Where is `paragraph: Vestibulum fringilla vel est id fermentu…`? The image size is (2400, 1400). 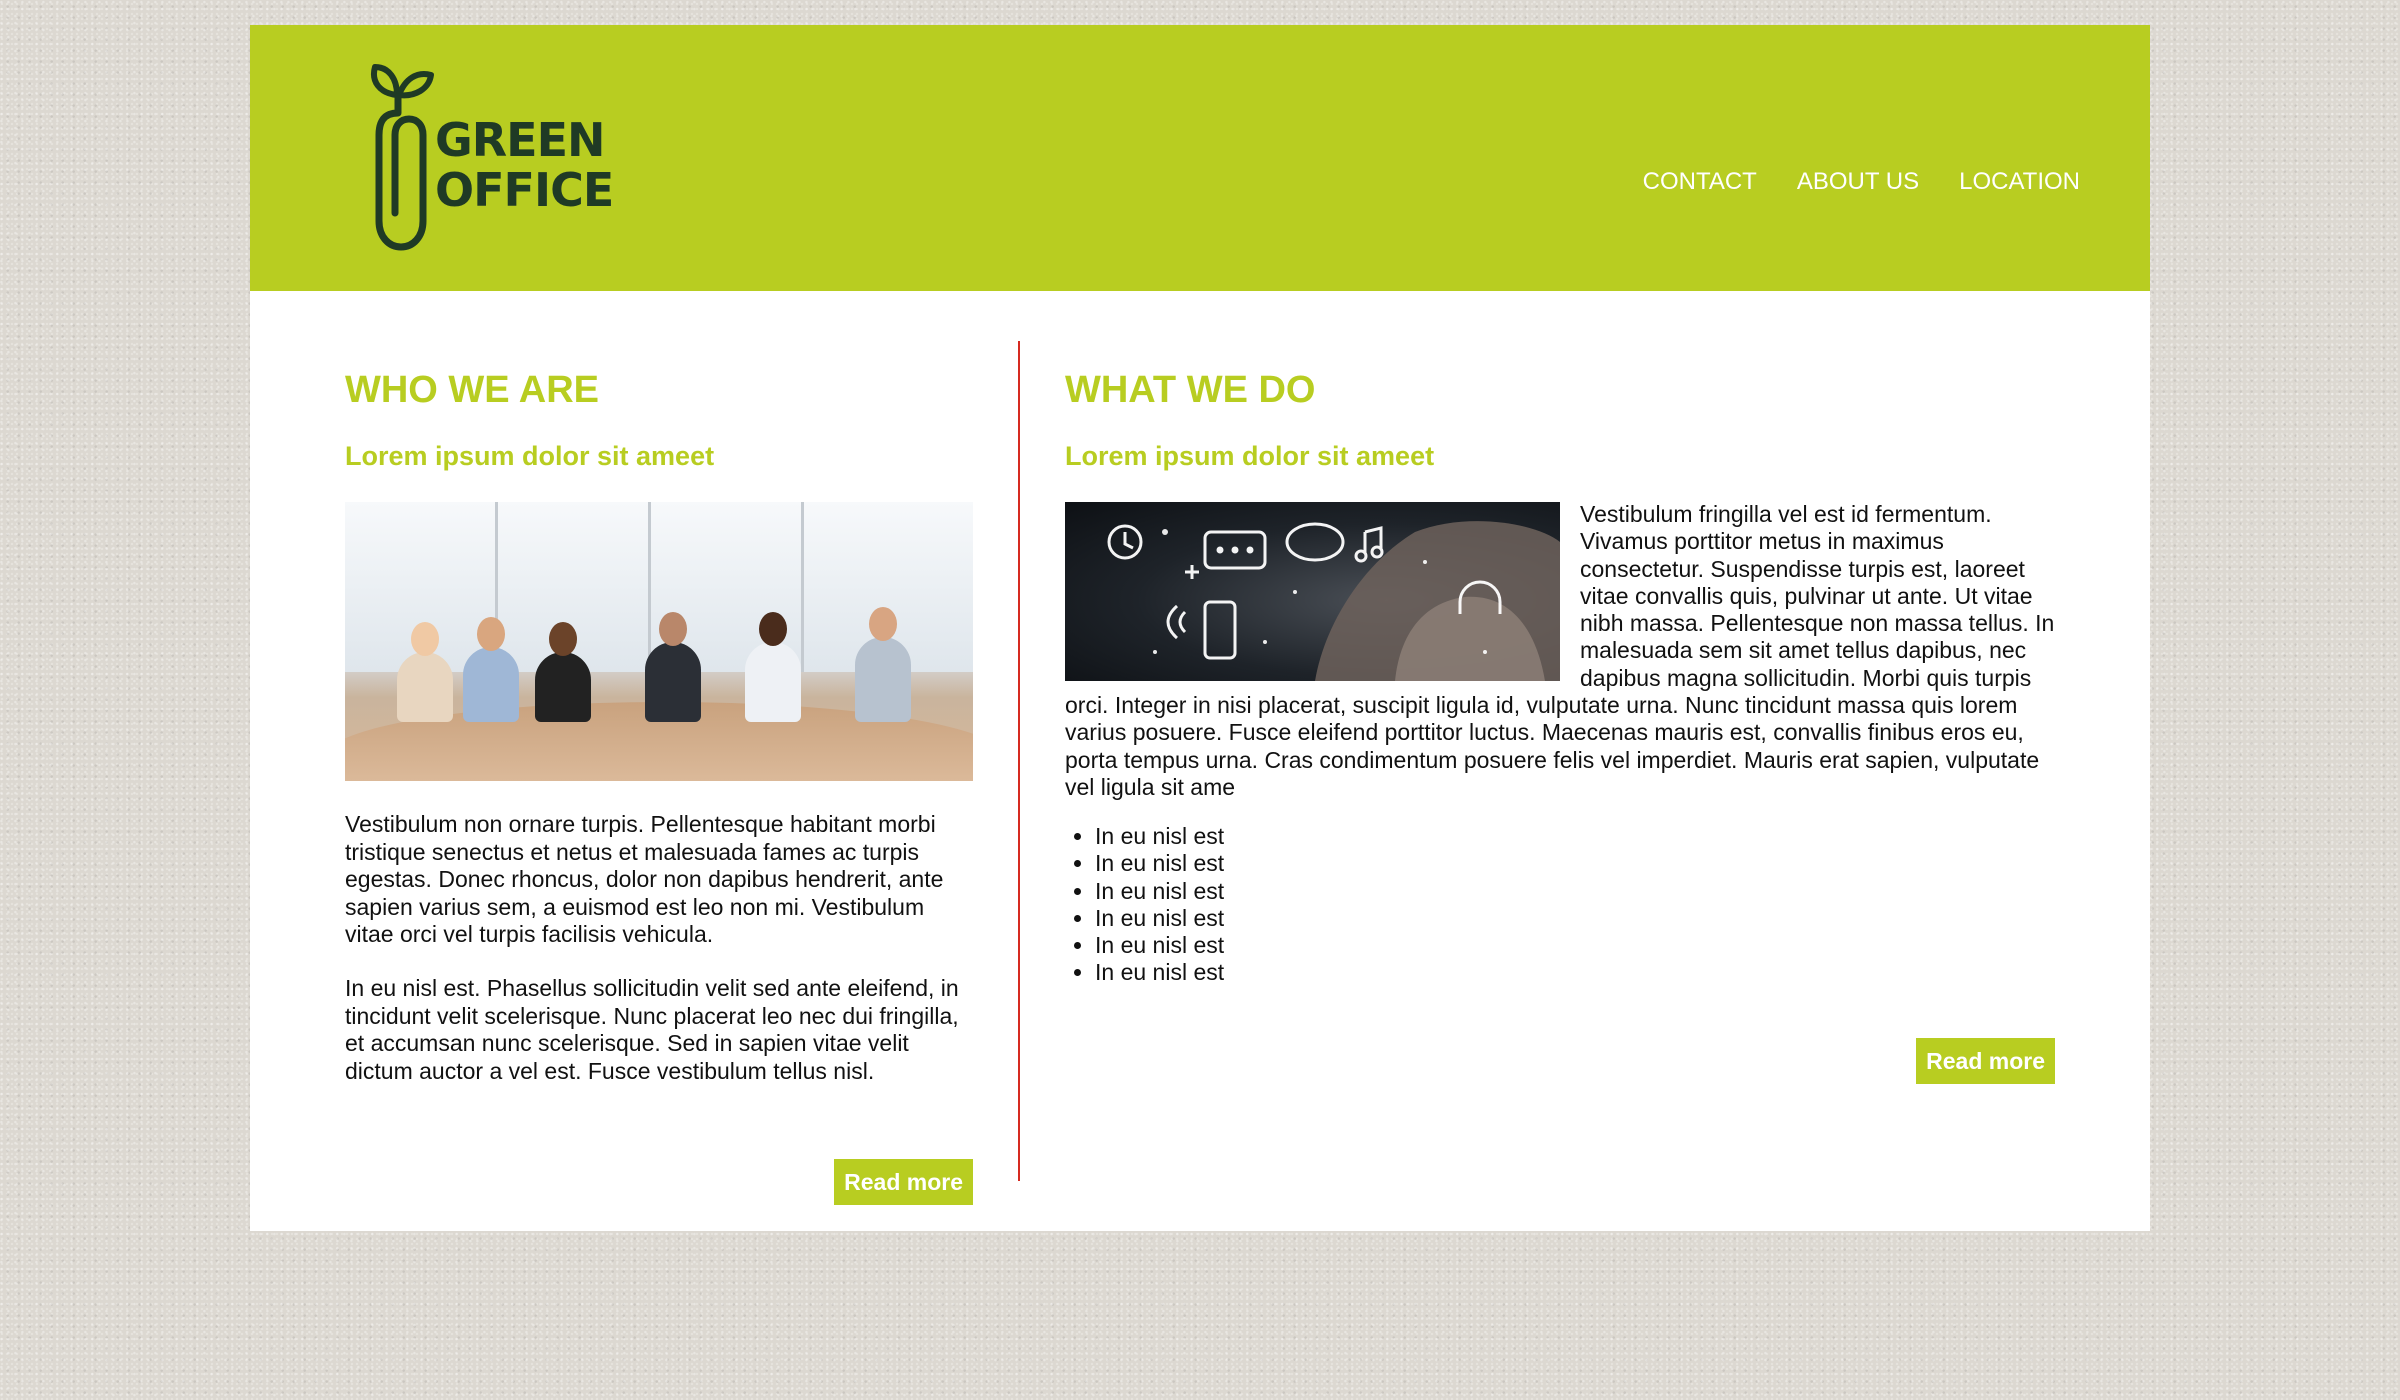 paragraph: Vestibulum fringilla vel est id fermentu… is located at coordinates (1560, 651).